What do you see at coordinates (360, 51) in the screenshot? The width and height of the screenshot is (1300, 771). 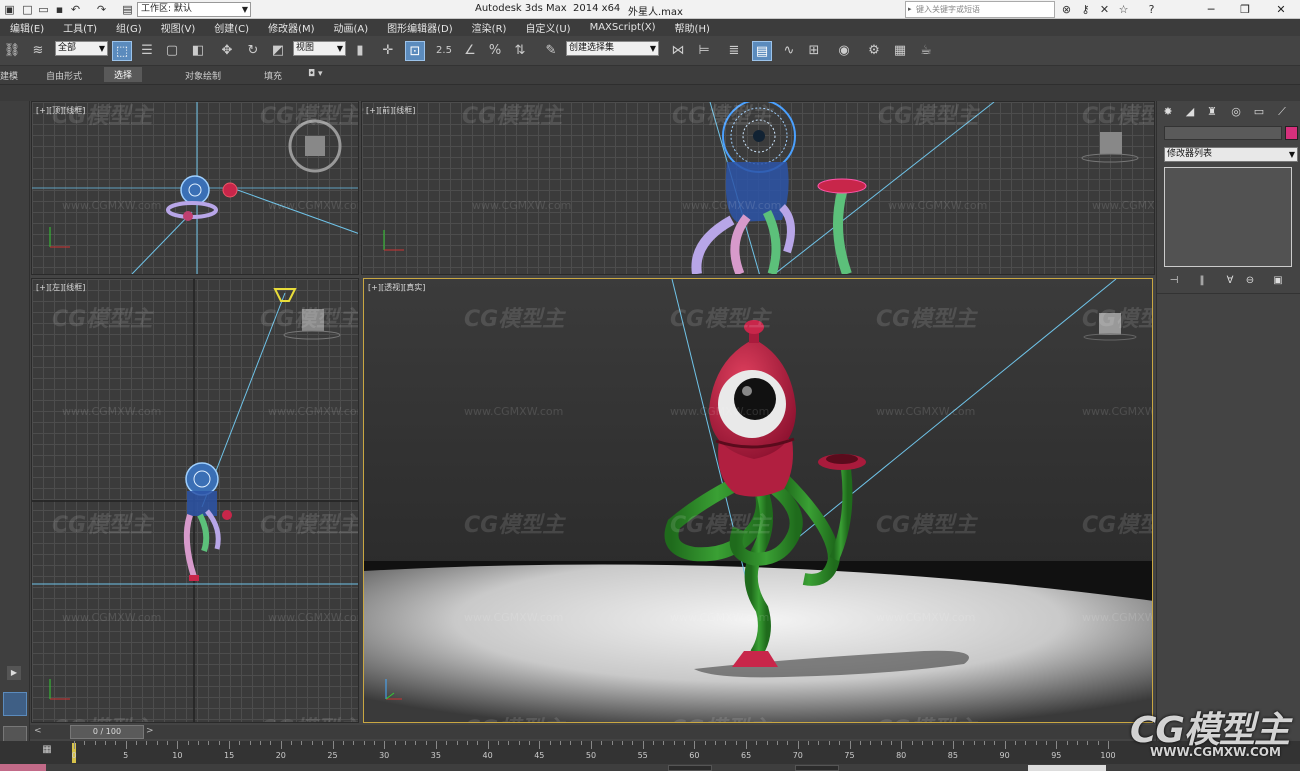 I see `use-pivot-icon: ▮` at bounding box center [360, 51].